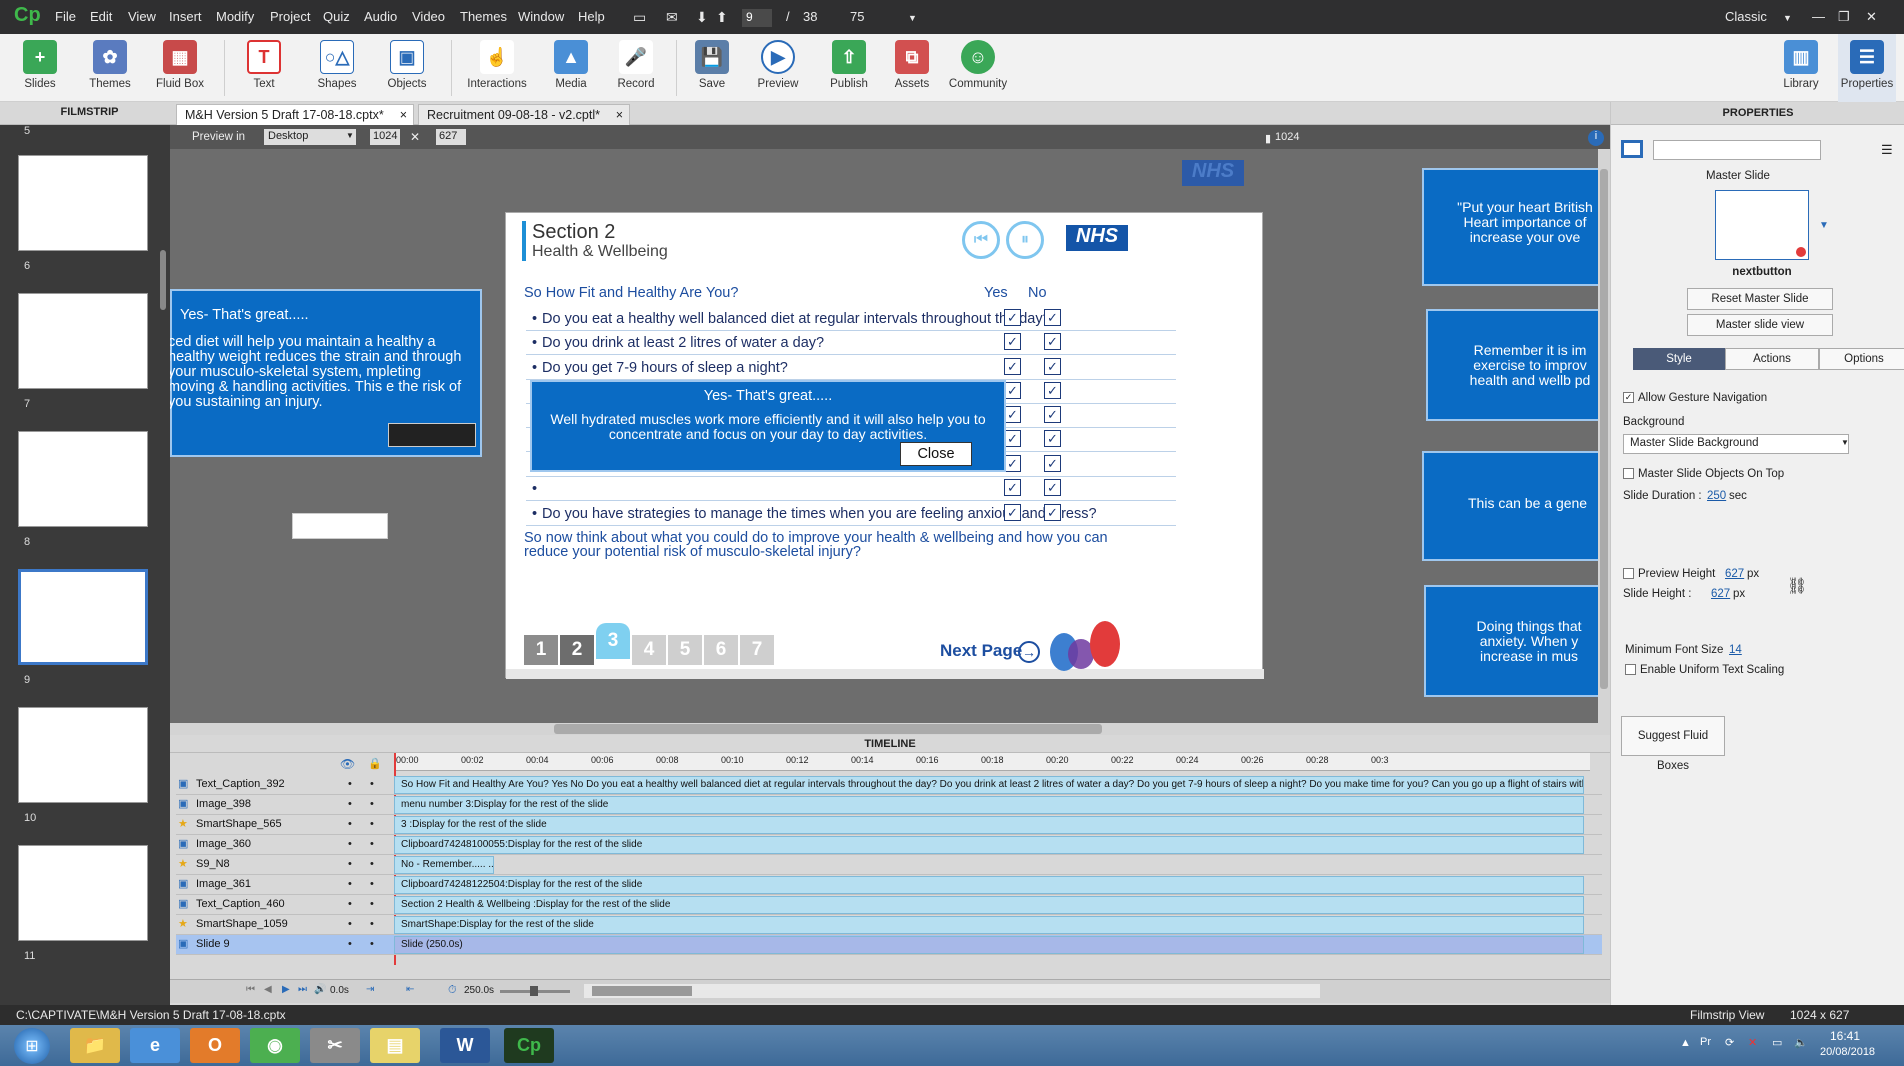 The image size is (1904, 1066). Describe the element at coordinates (1762, 225) in the screenshot. I see `master-slide-thumb` at that location.